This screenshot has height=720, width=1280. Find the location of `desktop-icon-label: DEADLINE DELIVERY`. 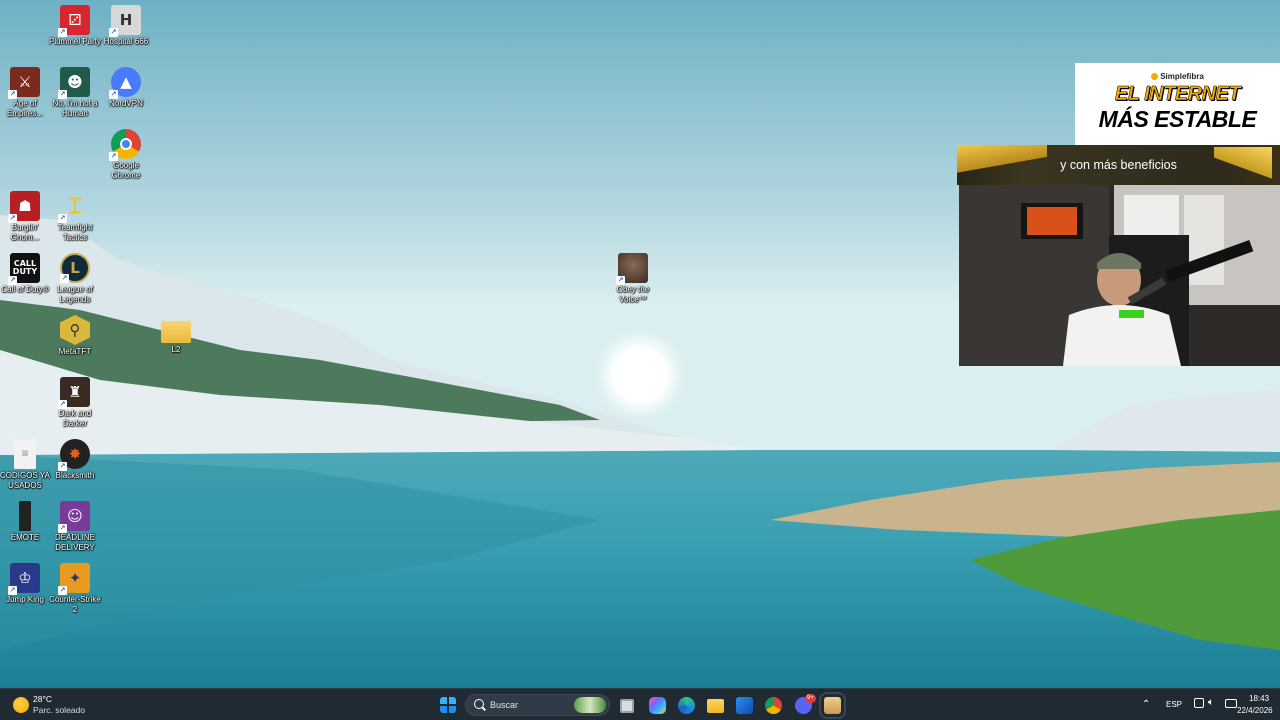

desktop-icon-label: DEADLINE DELIVERY is located at coordinates (74, 542).